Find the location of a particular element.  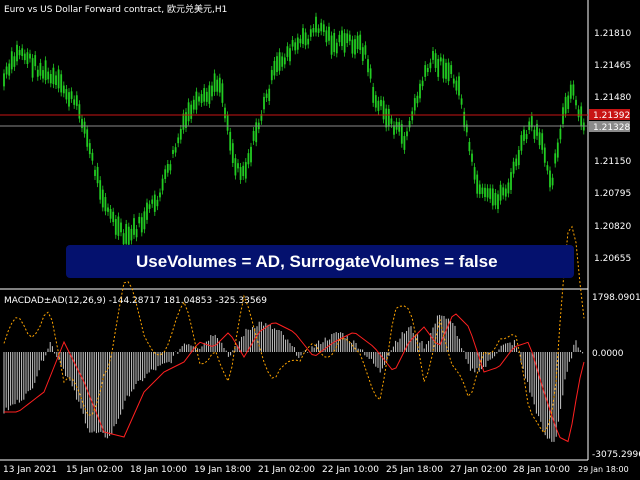

time-tick-8: 27 Jan 02:00 is located at coordinates (478, 470).